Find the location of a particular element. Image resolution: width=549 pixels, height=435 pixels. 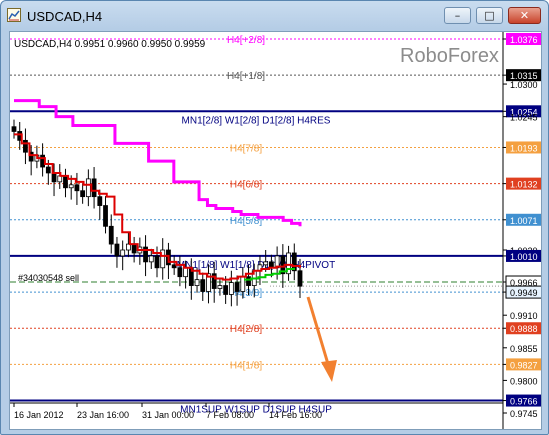

chart-window-icon is located at coordinates (14, 15).